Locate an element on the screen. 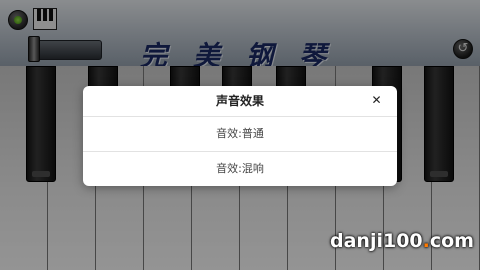 The image size is (480, 270). option-normal: 音效:普通 is located at coordinates (240, 134).